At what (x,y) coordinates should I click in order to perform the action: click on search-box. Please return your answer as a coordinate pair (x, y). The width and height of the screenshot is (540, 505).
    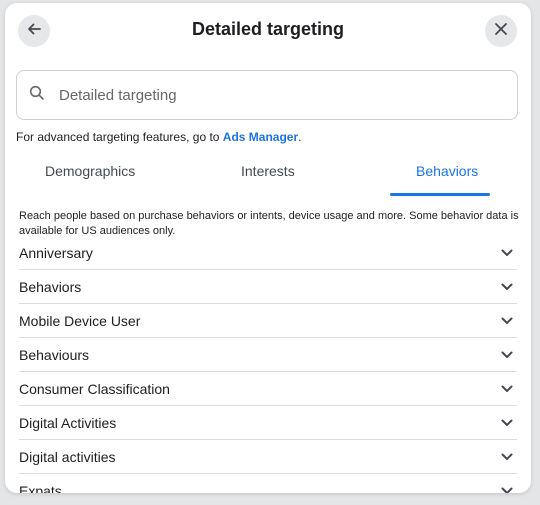
    Looking at the image, I should click on (267, 95).